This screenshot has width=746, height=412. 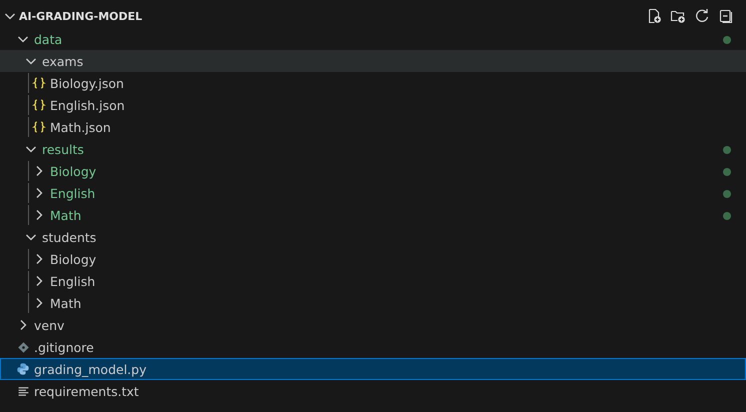 I want to click on folder-item: data, so click(x=373, y=39).